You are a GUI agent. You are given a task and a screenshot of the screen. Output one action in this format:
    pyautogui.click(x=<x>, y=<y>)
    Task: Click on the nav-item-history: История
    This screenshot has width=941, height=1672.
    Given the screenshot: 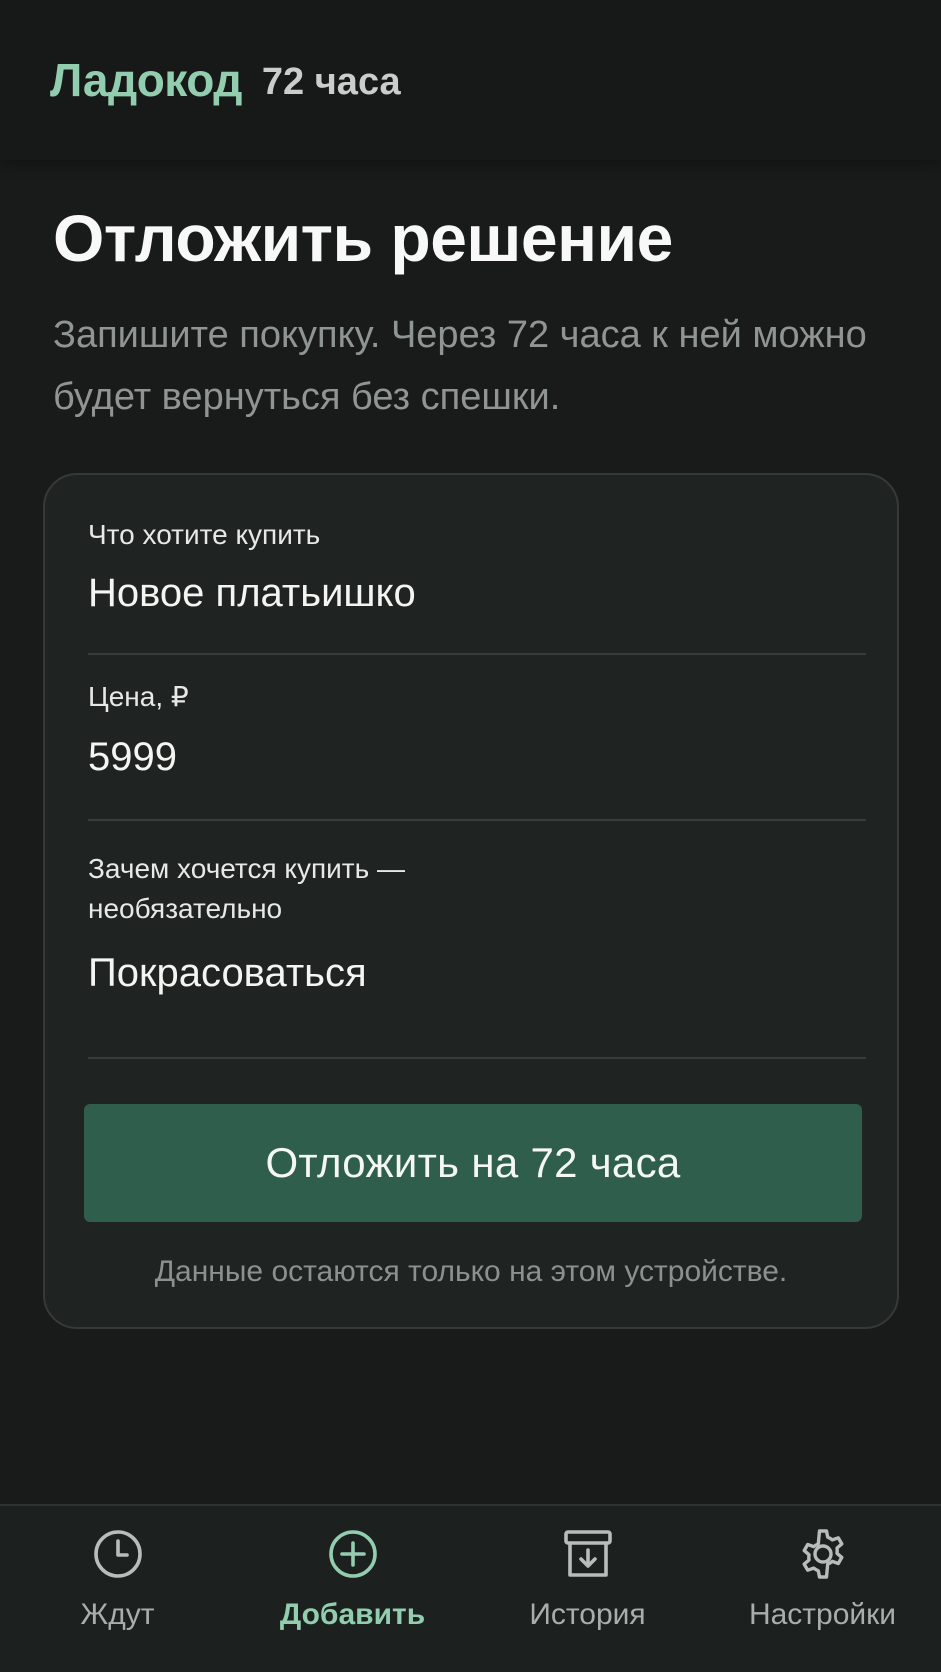 What is the action you would take?
    pyautogui.click(x=587, y=1589)
    